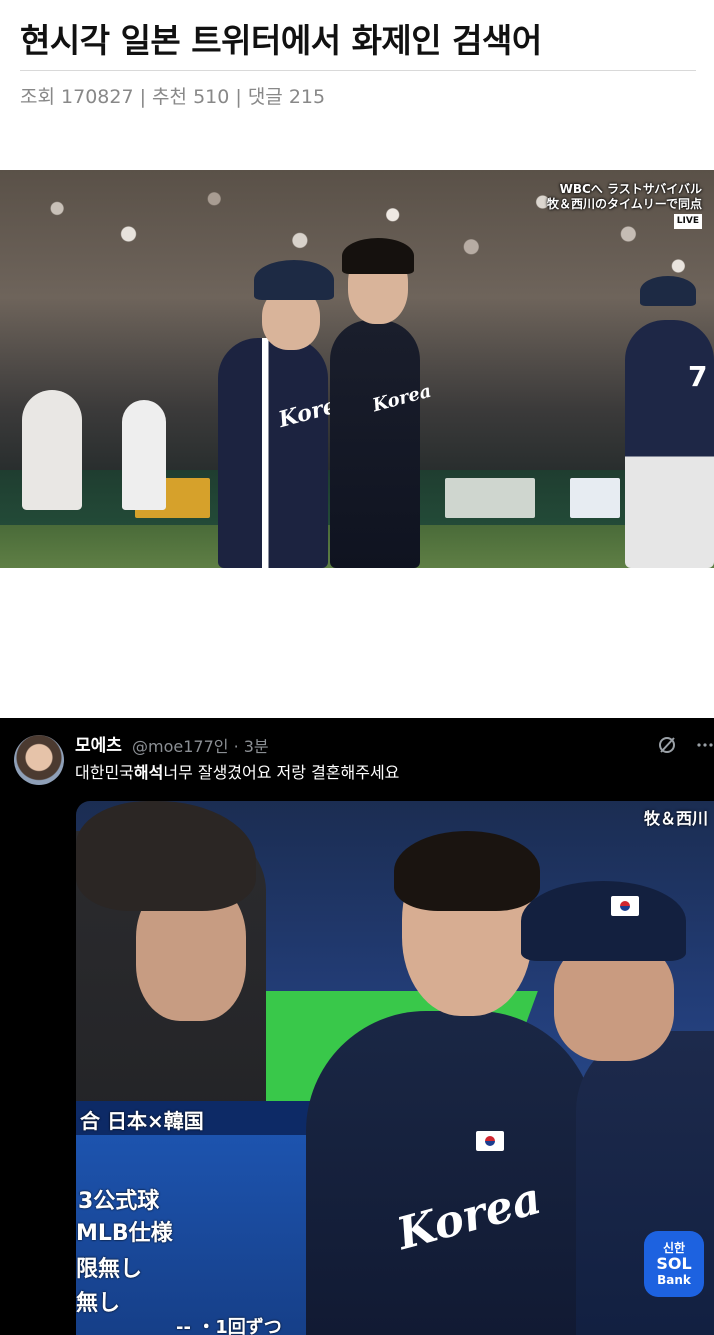 Image resolution: width=714 pixels, height=1335 pixels. What do you see at coordinates (679, 747) in the screenshot?
I see `tweet-actions` at bounding box center [679, 747].